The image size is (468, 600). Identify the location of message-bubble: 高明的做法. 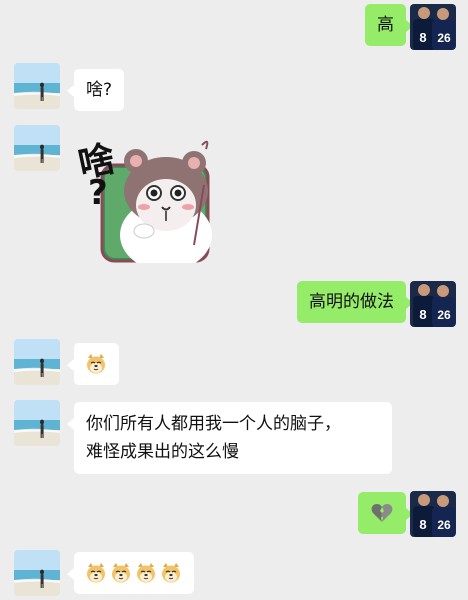
(355, 302).